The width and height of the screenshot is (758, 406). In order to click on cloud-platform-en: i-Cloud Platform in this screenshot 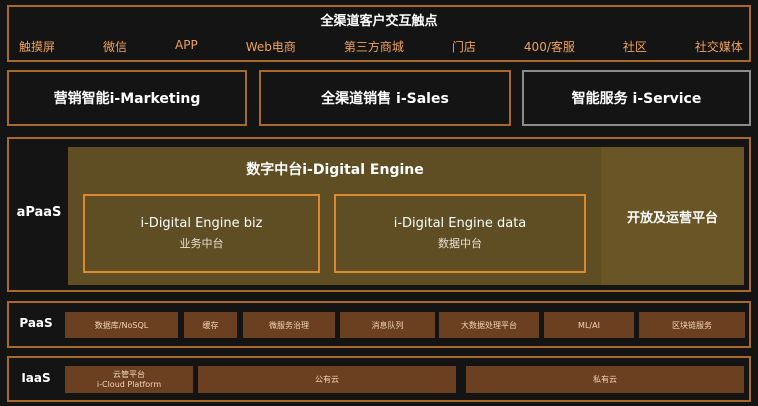, I will do `click(129, 384)`.